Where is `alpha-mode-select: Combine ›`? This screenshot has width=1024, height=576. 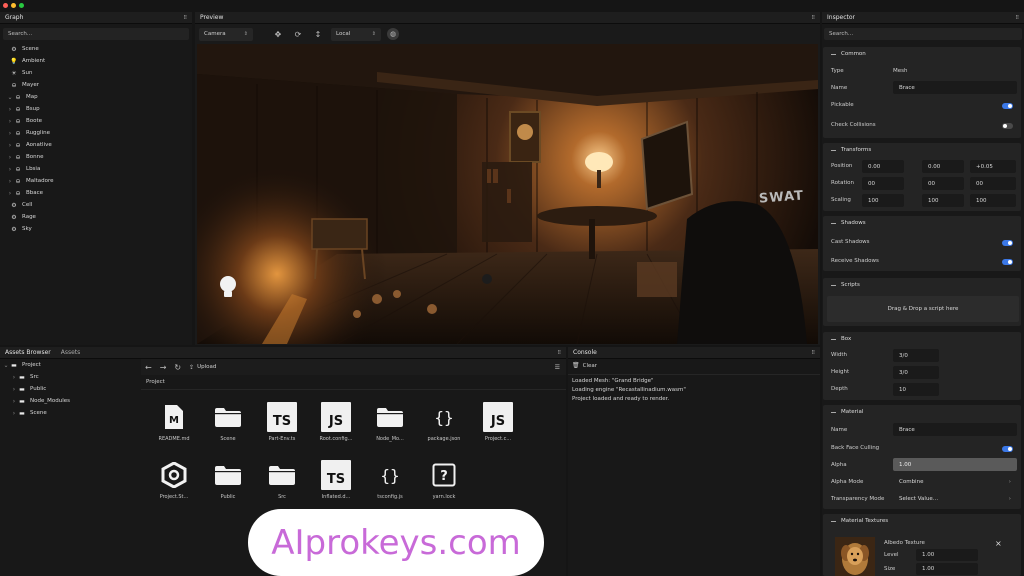
alpha-mode-select: Combine › is located at coordinates (955, 481).